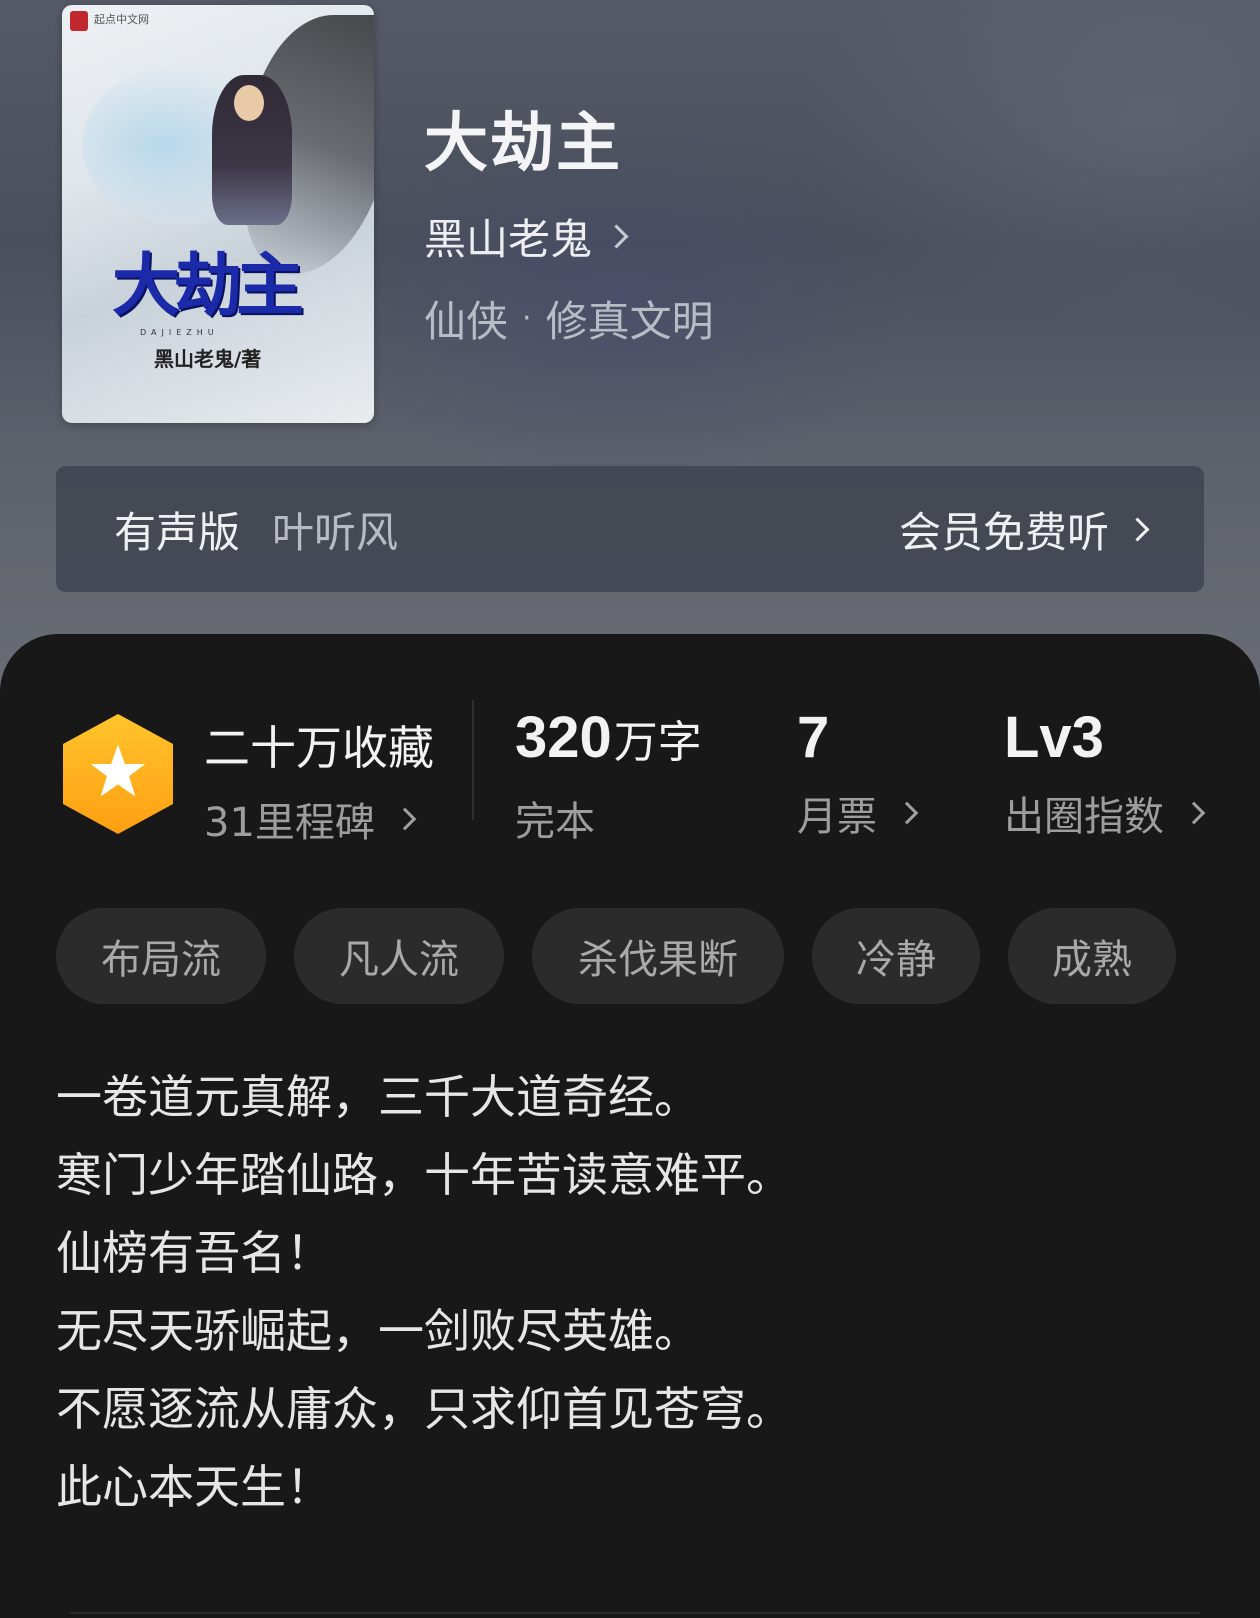  I want to click on tag-chip: 凡人流, so click(399, 956).